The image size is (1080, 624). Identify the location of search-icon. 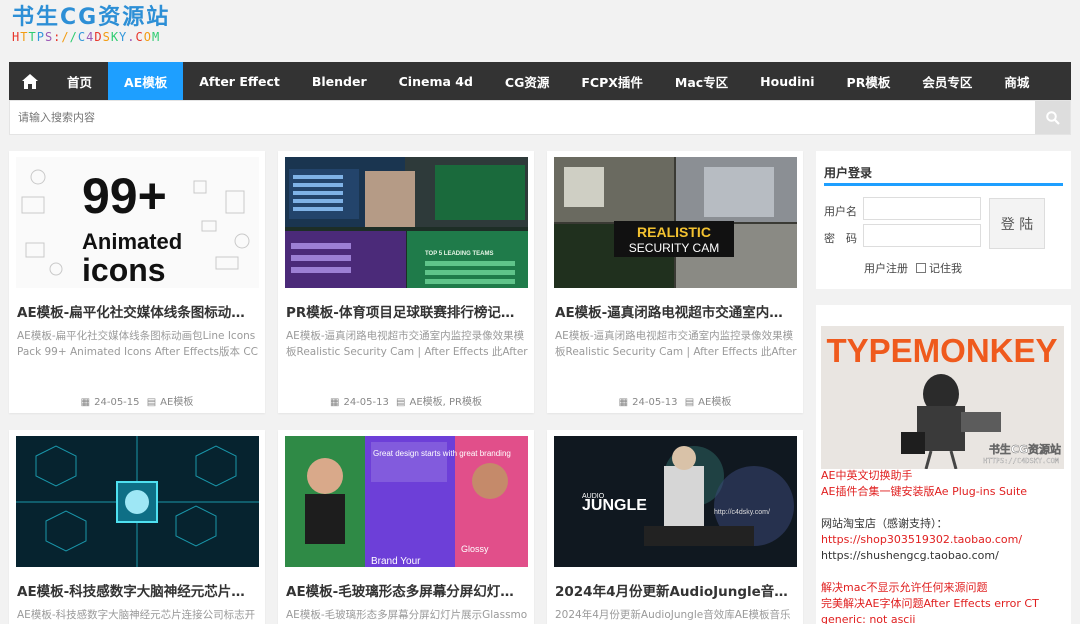
(1052, 117).